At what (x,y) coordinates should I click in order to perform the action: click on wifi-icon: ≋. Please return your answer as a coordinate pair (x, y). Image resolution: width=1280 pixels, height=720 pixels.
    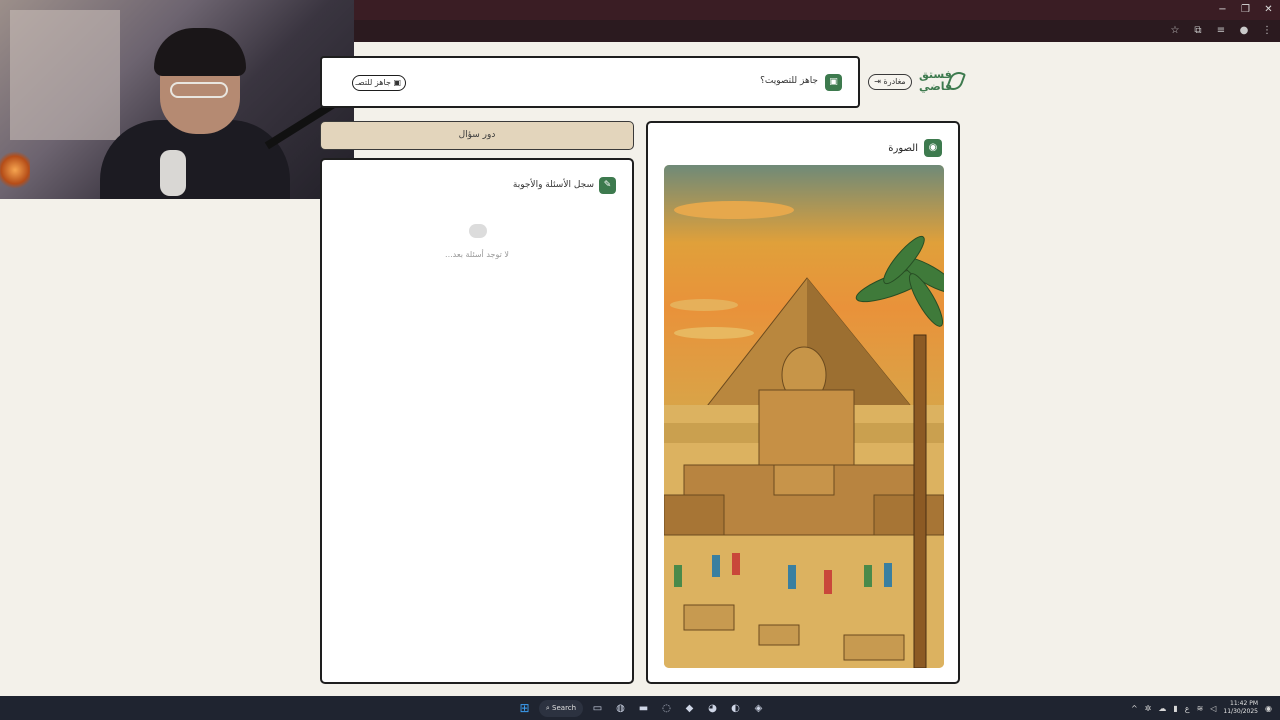
    Looking at the image, I should click on (1200, 708).